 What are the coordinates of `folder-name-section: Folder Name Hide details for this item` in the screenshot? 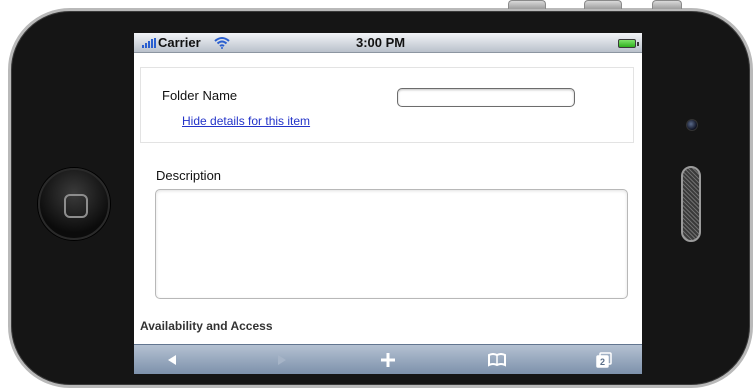 It's located at (387, 105).